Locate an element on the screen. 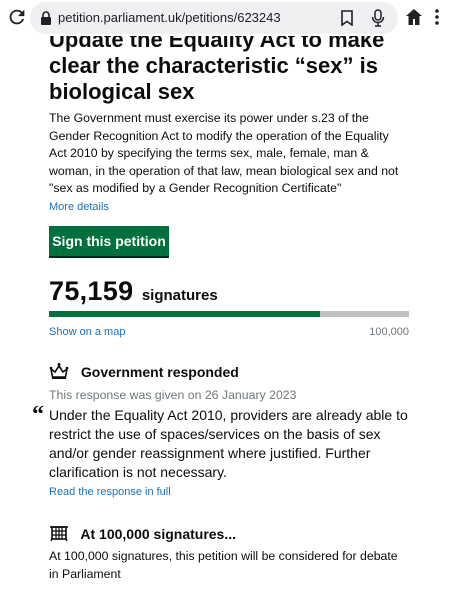  mic-icon is located at coordinates (378, 18).